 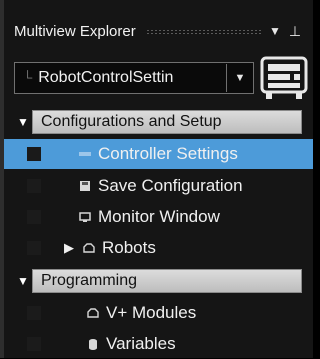 I want to click on panel-titlebar: Multiview Explorer ▼ ⊥, so click(x=158, y=31).